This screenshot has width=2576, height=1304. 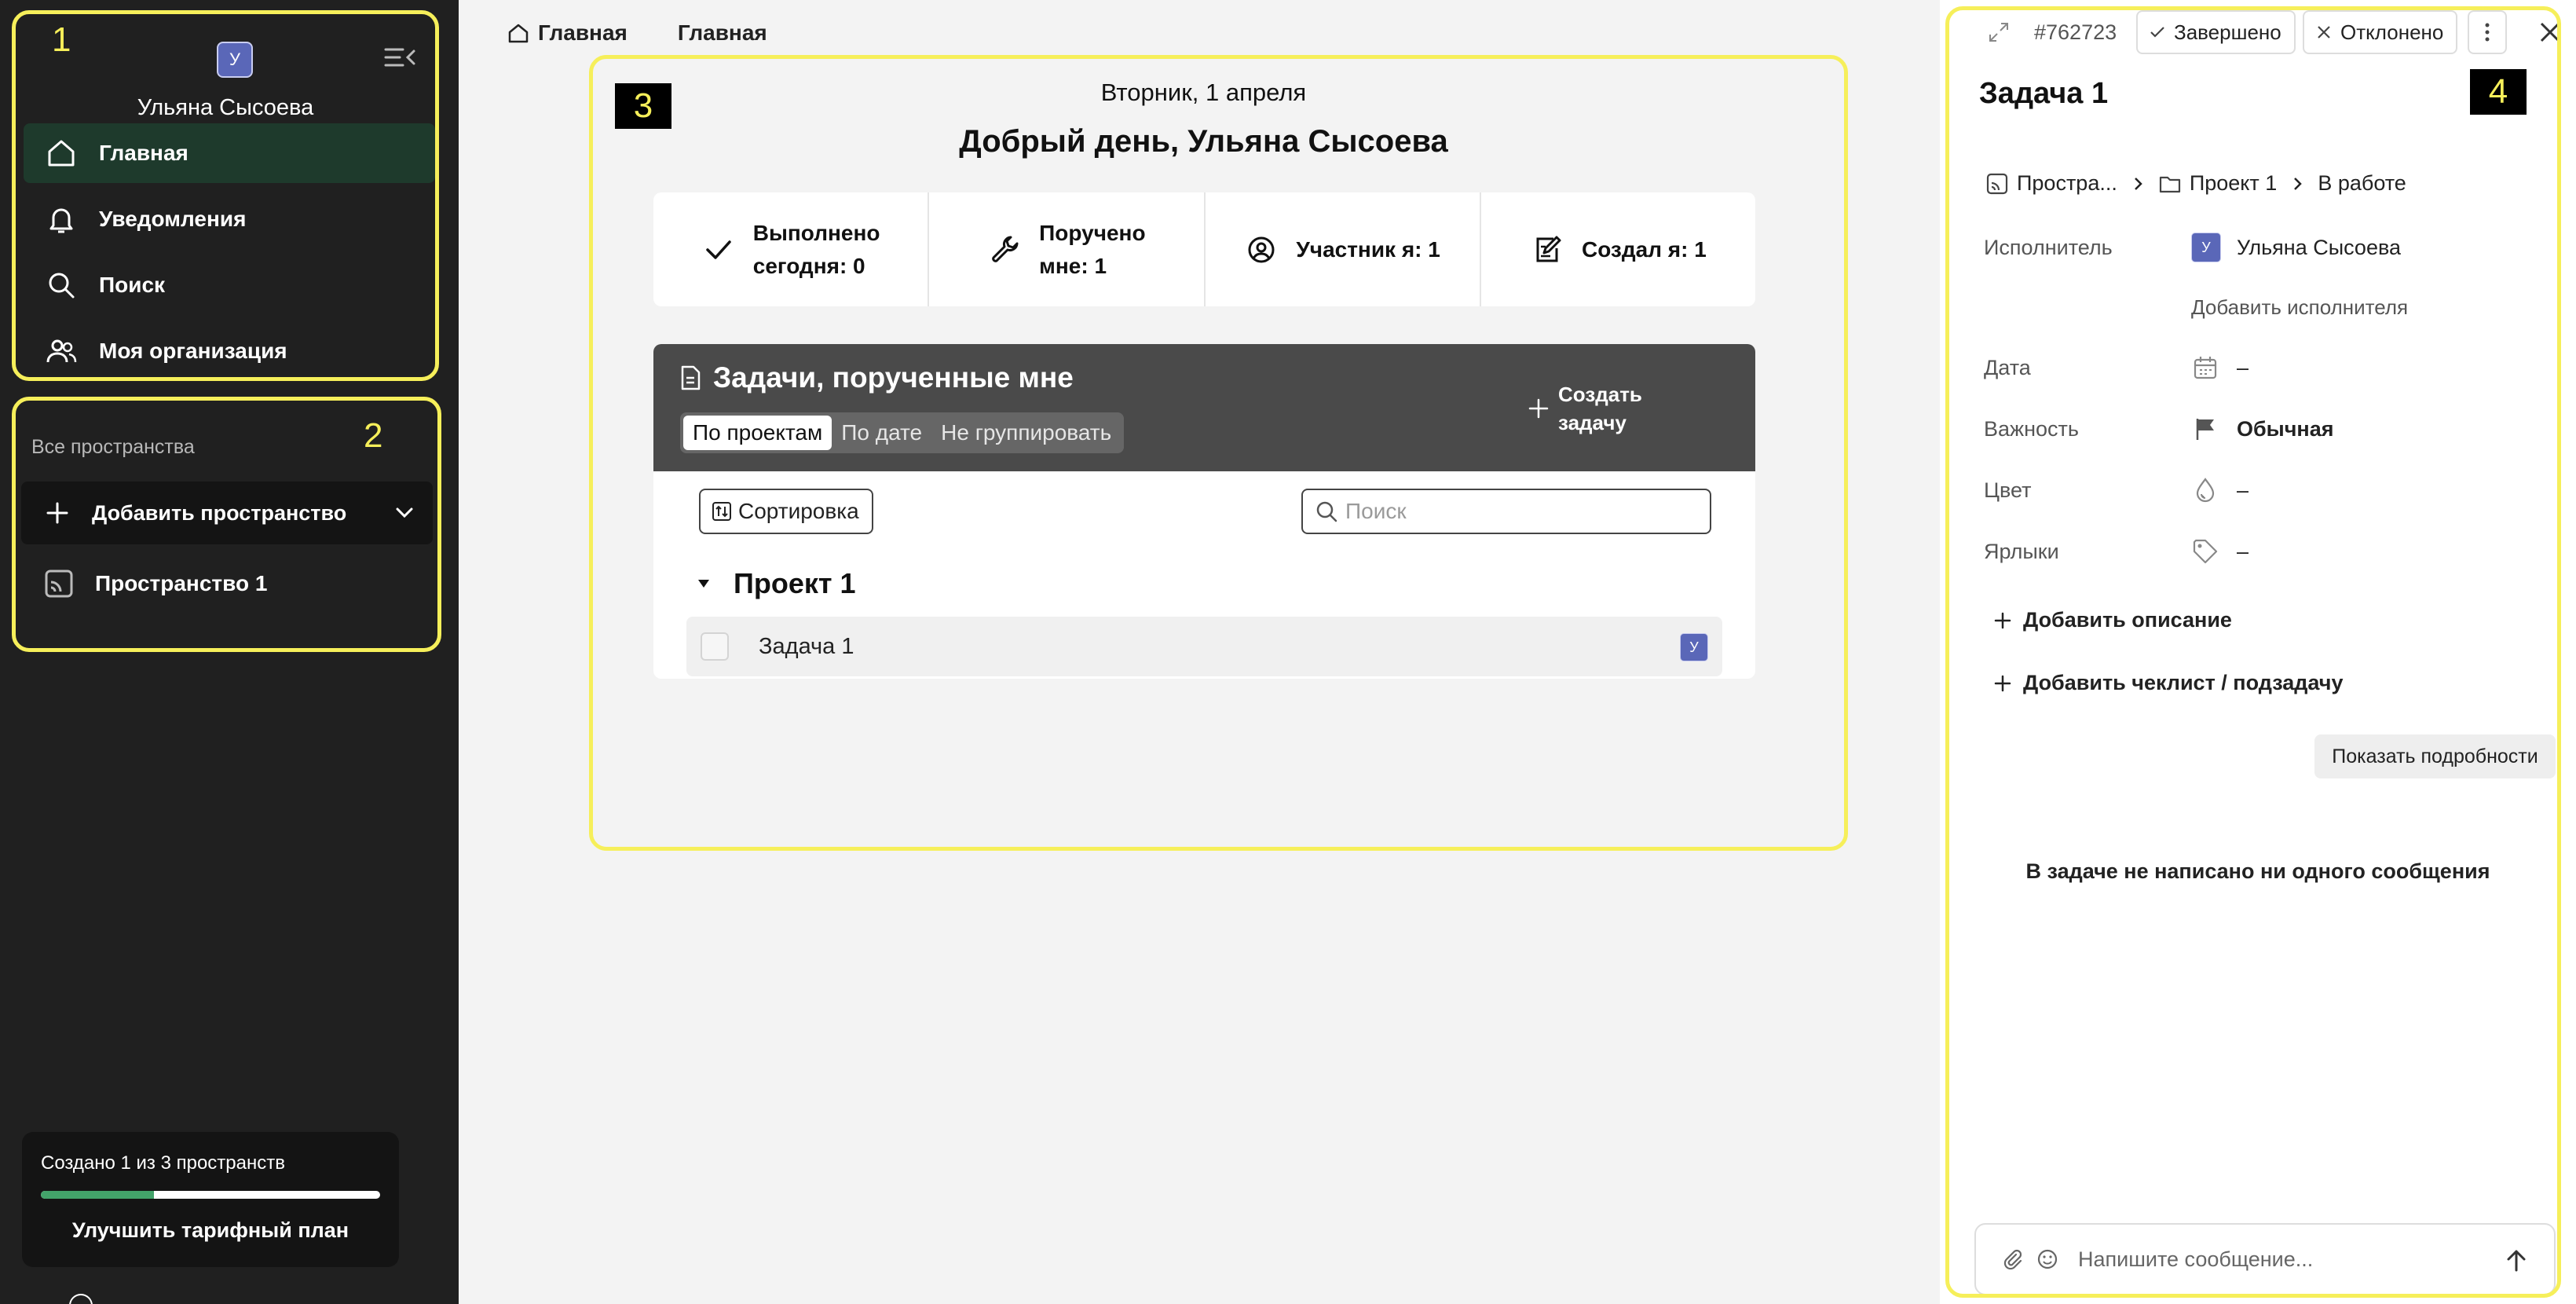 I want to click on task-id: #762723, so click(x=2075, y=32).